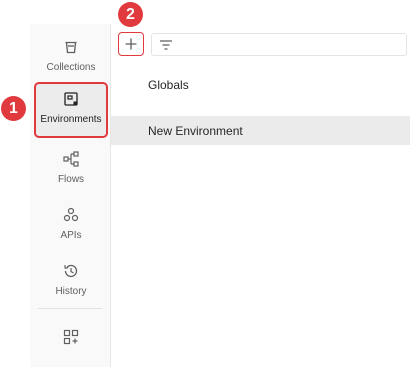 The image size is (410, 367). Describe the element at coordinates (279, 44) in the screenshot. I see `filter-input` at that location.